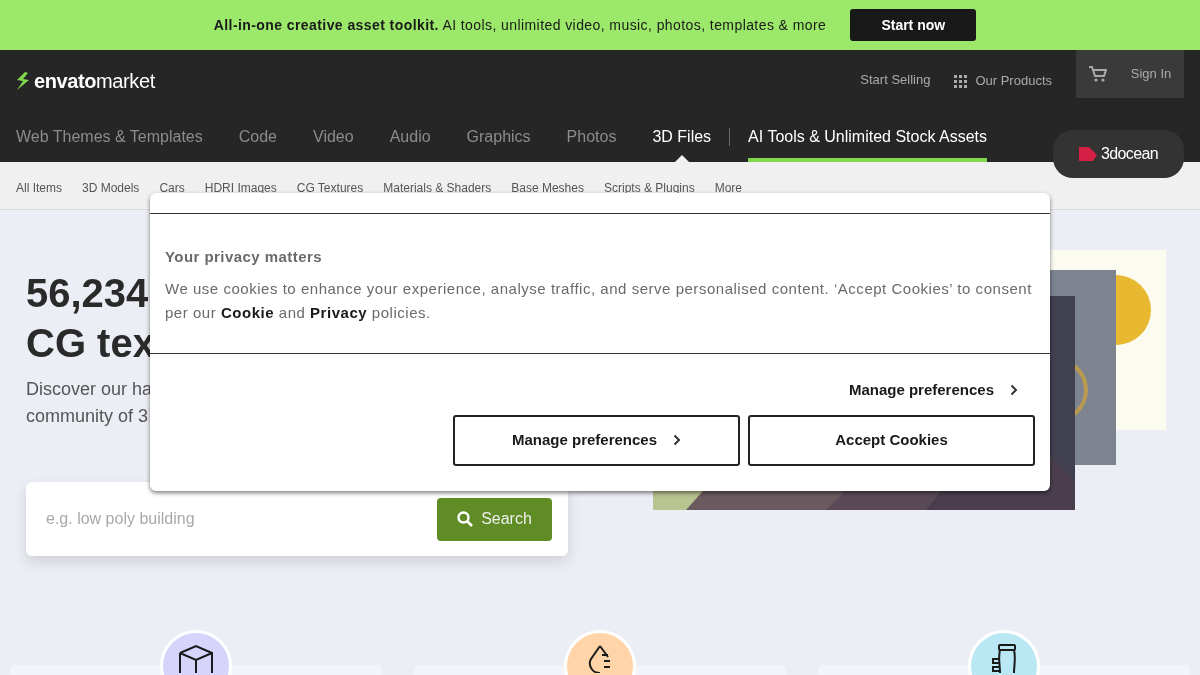  Describe the element at coordinates (172, 187) in the screenshot. I see `subnav-link: Cars` at that location.